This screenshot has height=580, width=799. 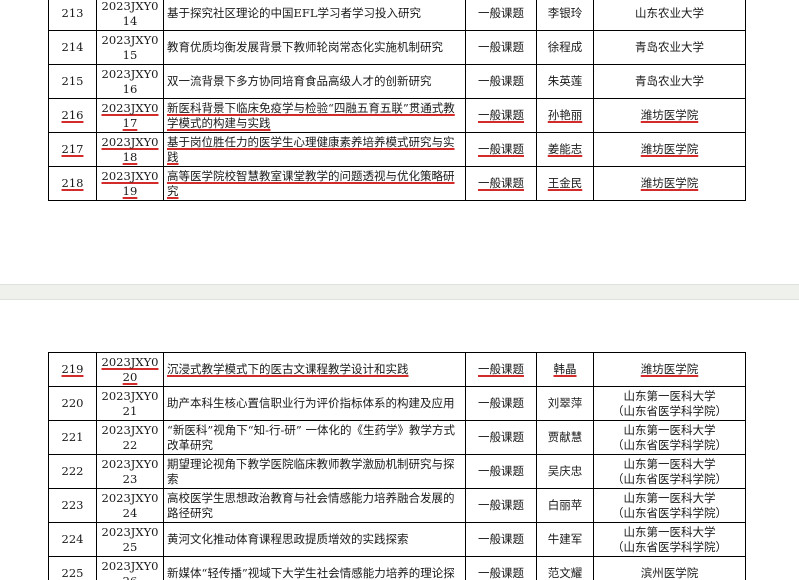 I want to click on project-title-cell: 新媒体“轻传播”视域下大学生社会情感能力培养的理论探, so click(x=314, y=568).